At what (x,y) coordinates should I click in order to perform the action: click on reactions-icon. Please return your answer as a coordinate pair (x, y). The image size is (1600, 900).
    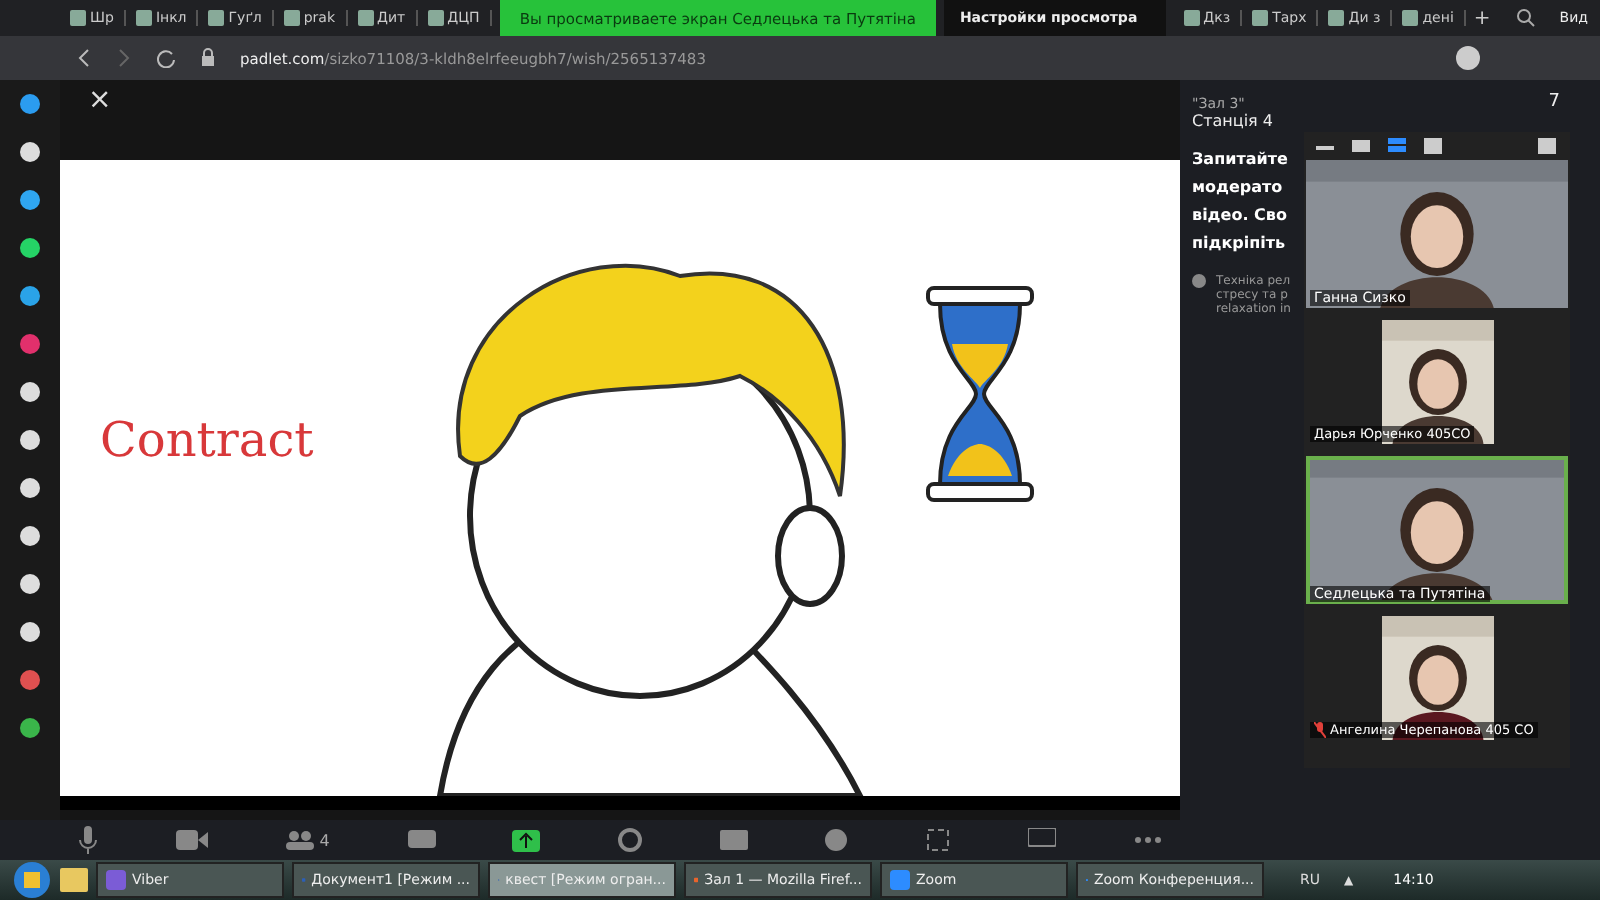
    Looking at the image, I should click on (836, 840).